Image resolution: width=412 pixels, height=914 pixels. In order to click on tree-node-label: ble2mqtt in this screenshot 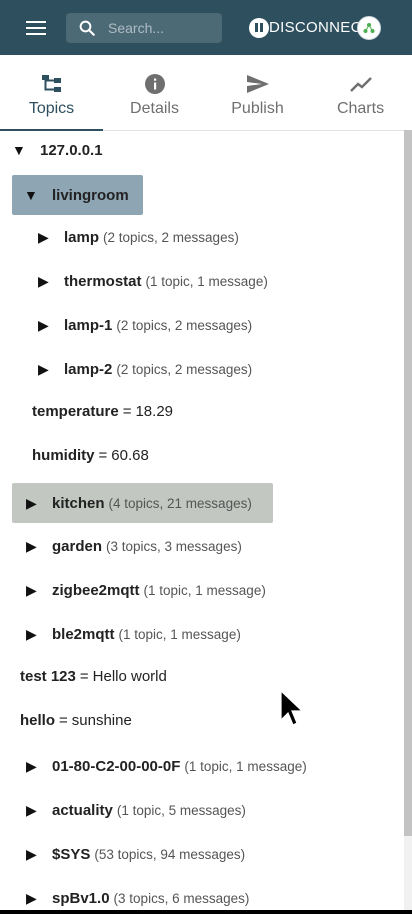, I will do `click(83, 634)`.